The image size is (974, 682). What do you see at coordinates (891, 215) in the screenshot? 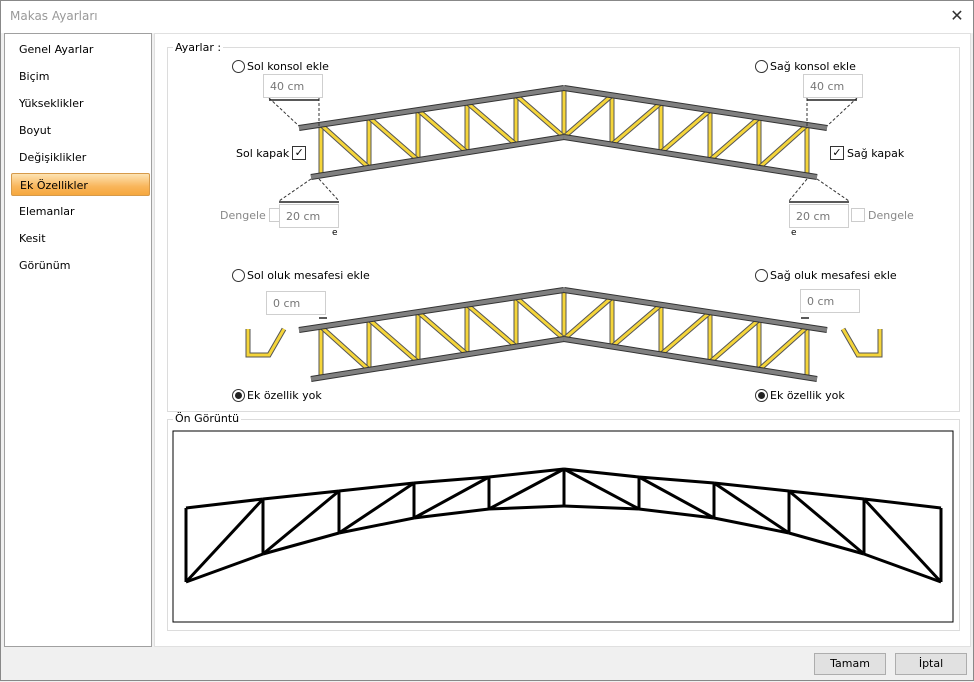
I see `right-balance-label: Dengele` at bounding box center [891, 215].